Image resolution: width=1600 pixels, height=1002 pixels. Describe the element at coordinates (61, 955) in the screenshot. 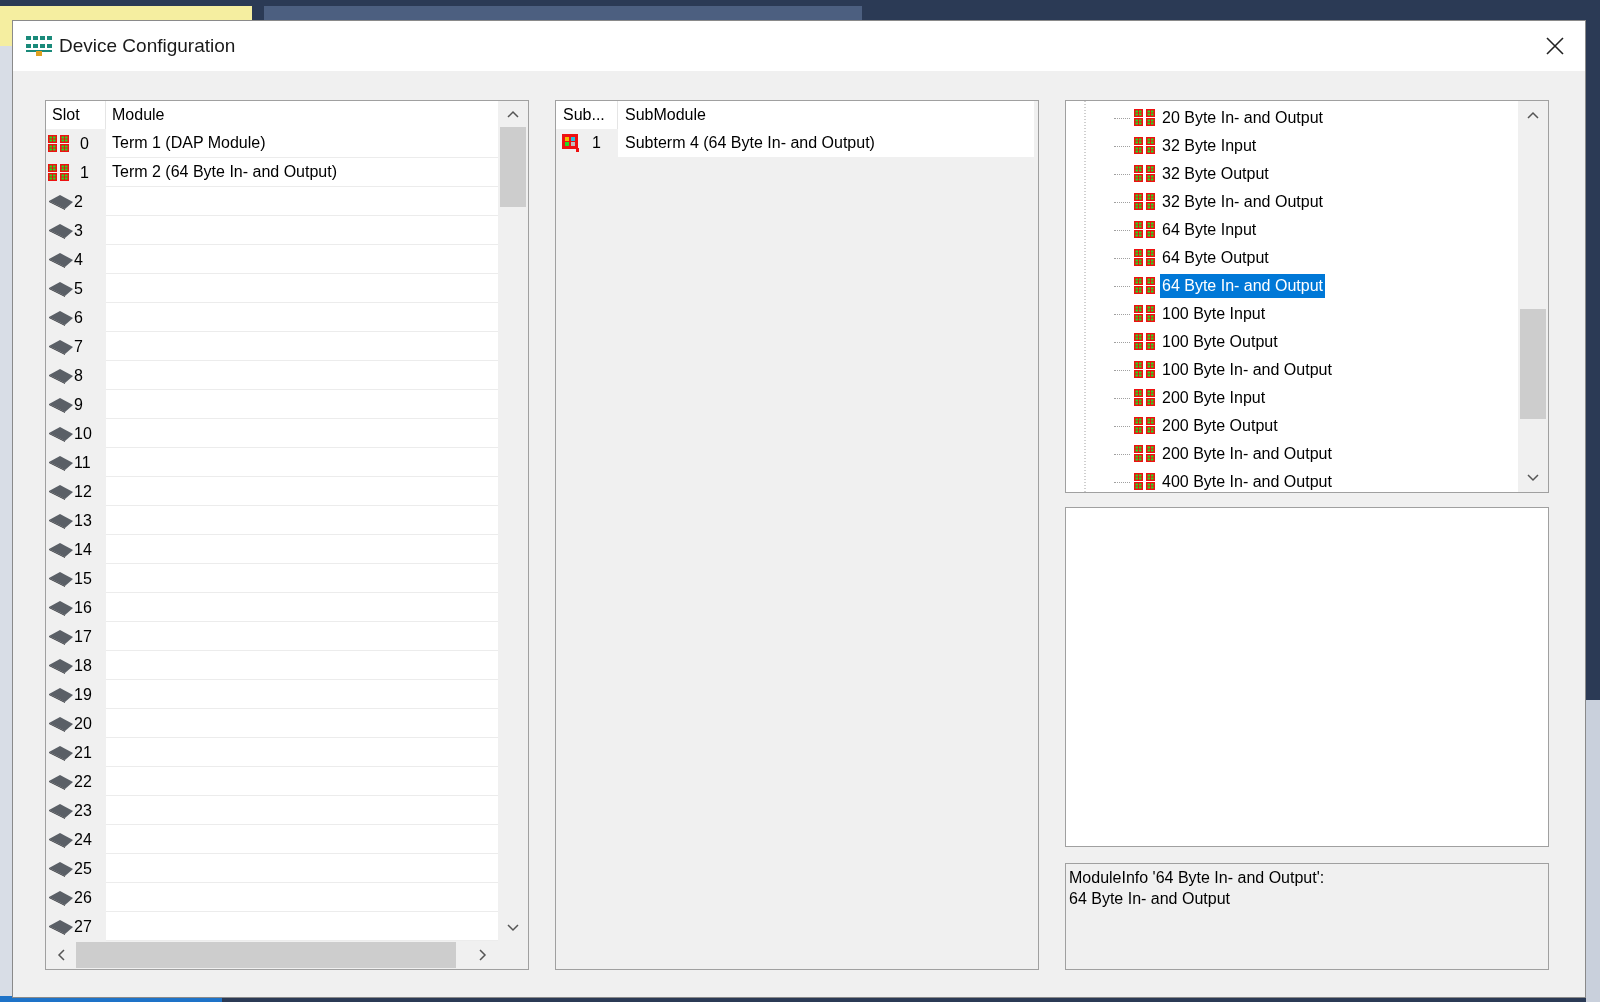

I see `scroll-left-icon` at that location.